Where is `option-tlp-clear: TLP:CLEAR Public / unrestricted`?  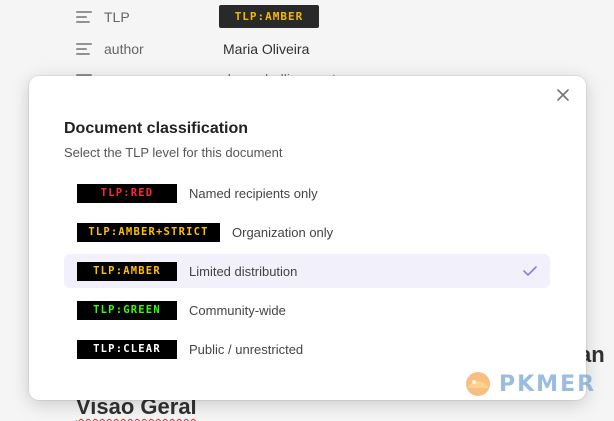 option-tlp-clear: TLP:CLEAR Public / unrestricted is located at coordinates (307, 349).